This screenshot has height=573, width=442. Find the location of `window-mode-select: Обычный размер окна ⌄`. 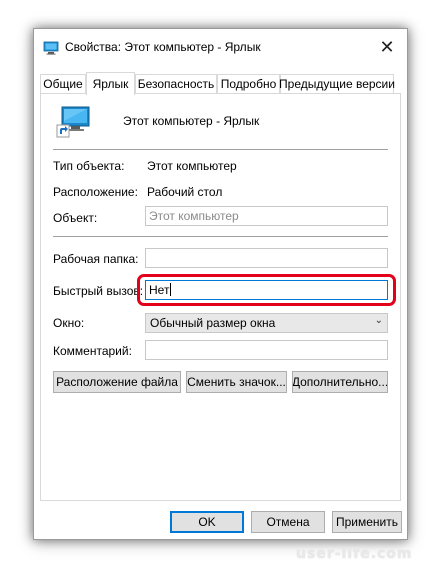

window-mode-select: Обычный размер окна ⌄ is located at coordinates (266, 323).